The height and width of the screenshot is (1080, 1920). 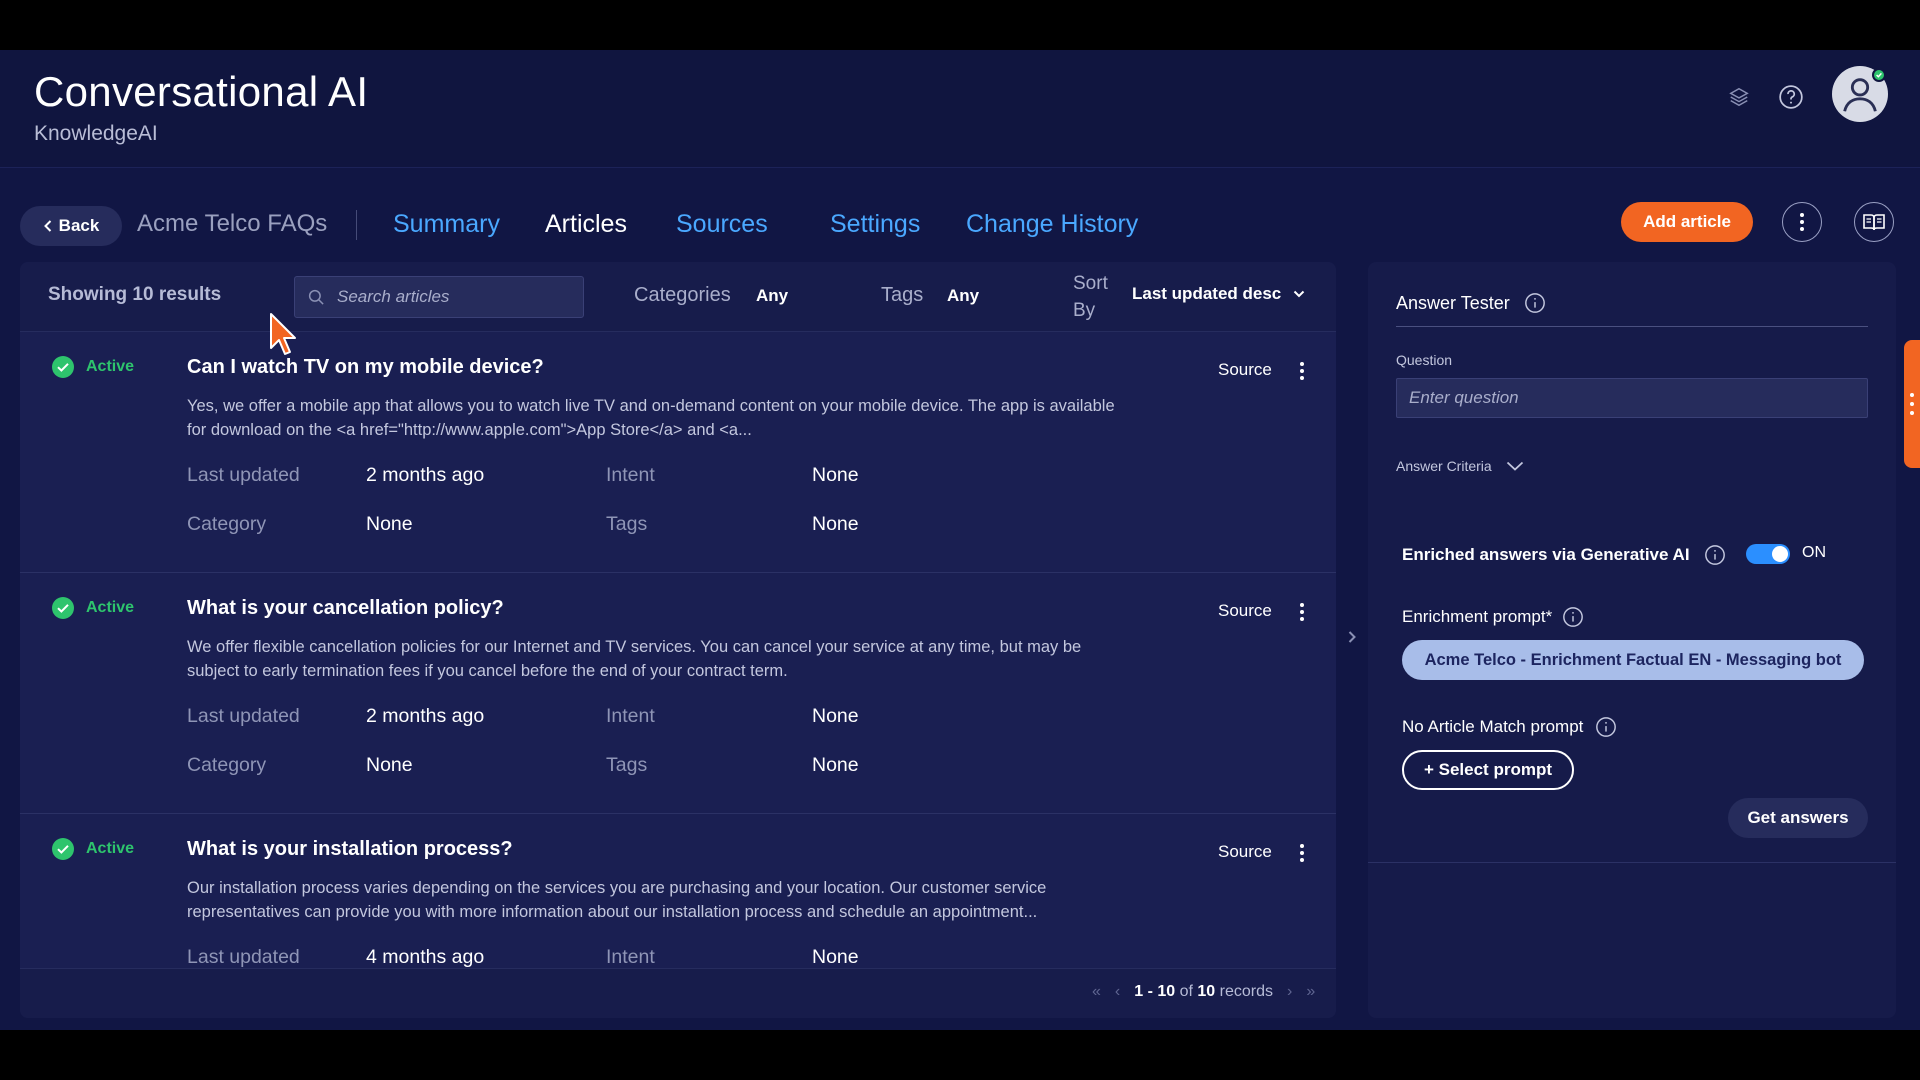 I want to click on tab-change-history: Change History, so click(x=1052, y=224).